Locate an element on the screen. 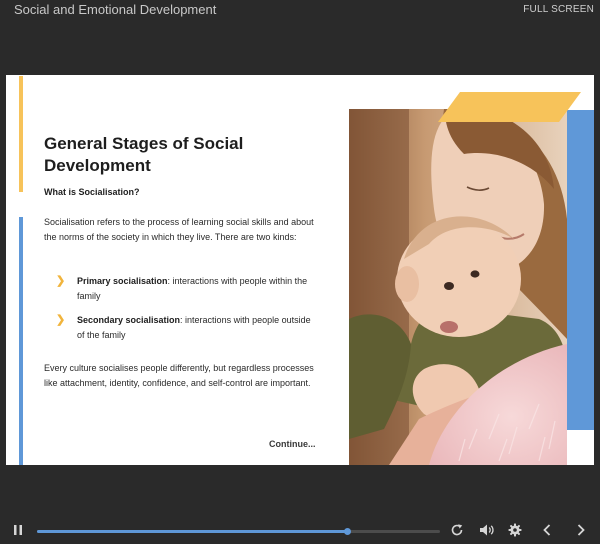 This screenshot has width=600, height=544. progress-slider is located at coordinates (238, 531).